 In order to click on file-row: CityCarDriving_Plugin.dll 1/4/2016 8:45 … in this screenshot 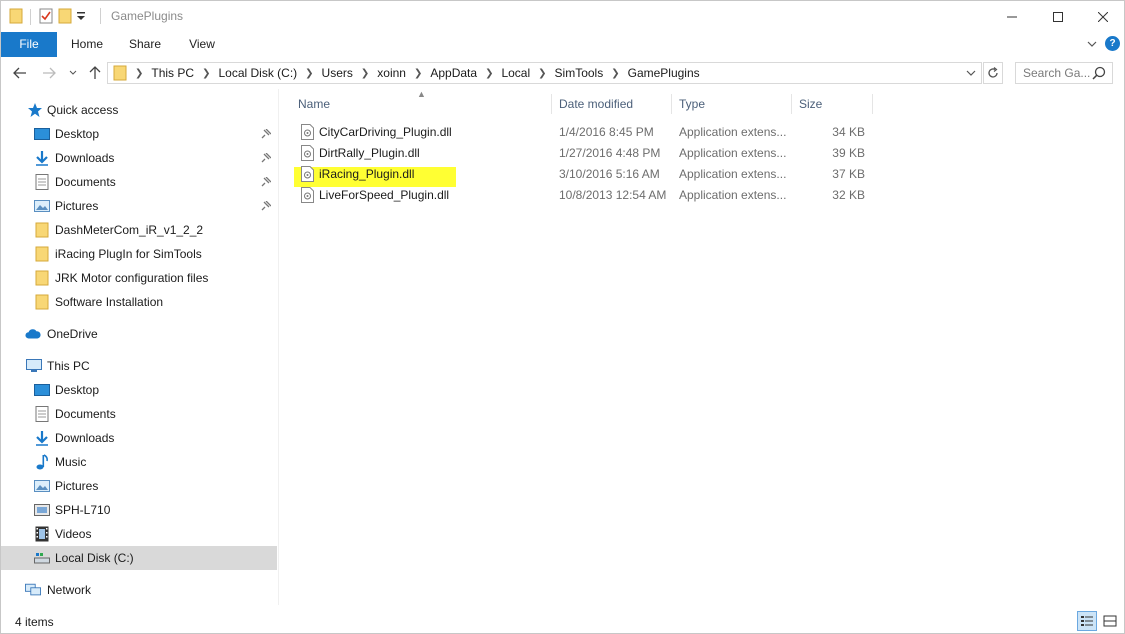, I will do `click(585, 132)`.